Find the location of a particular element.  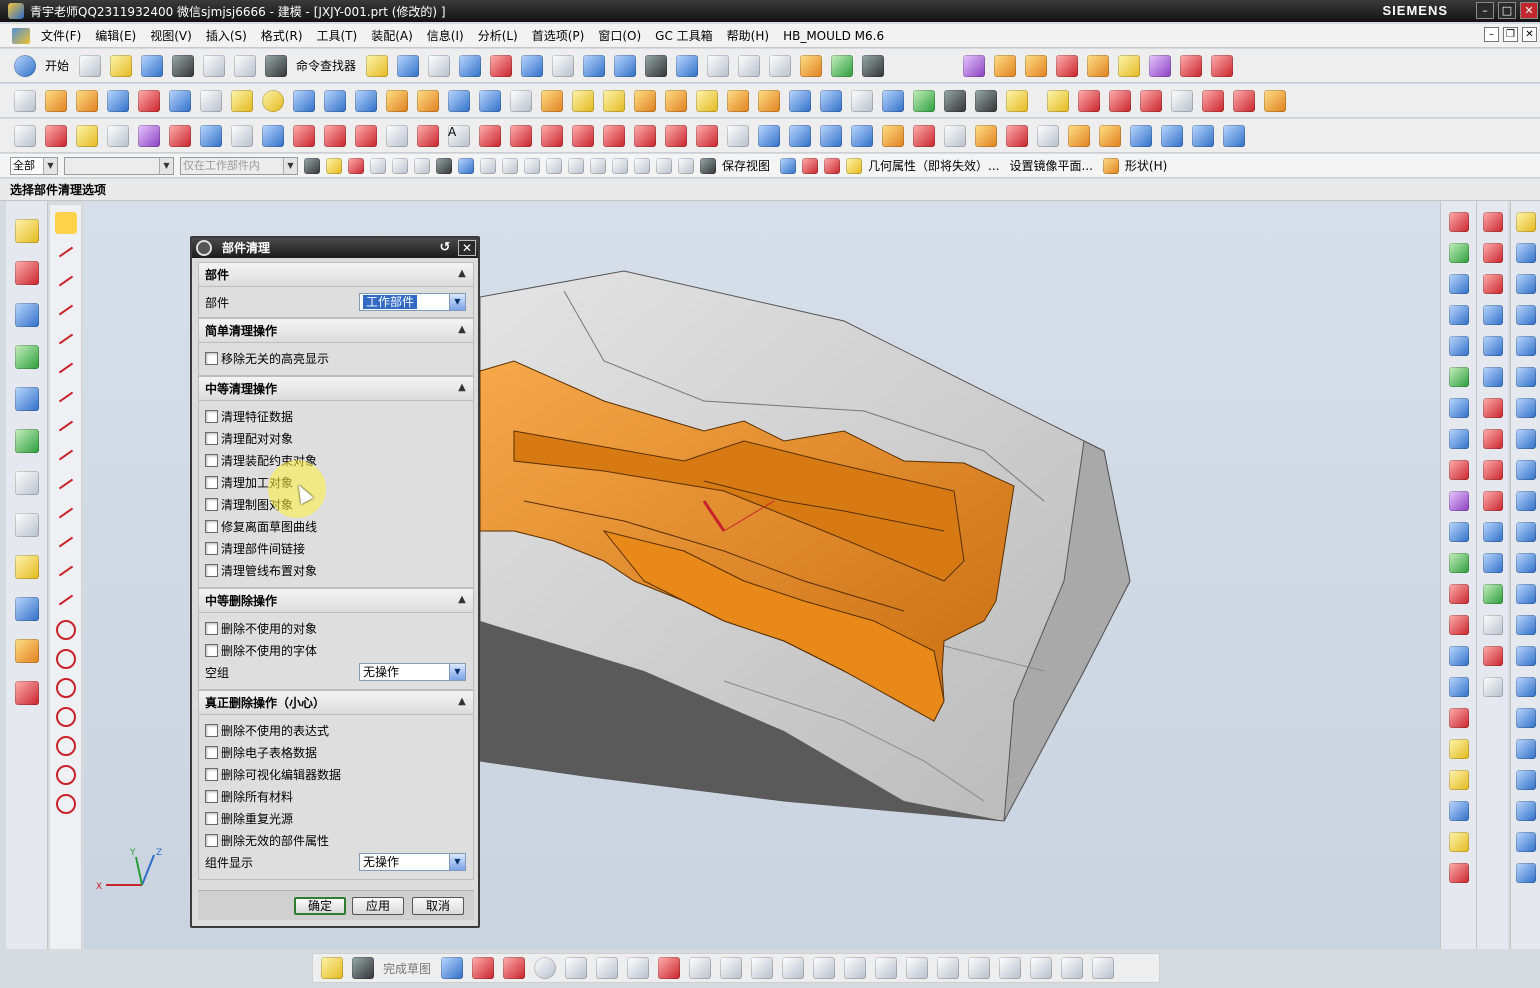

doc-close-button: ✕ is located at coordinates (1529, 34).